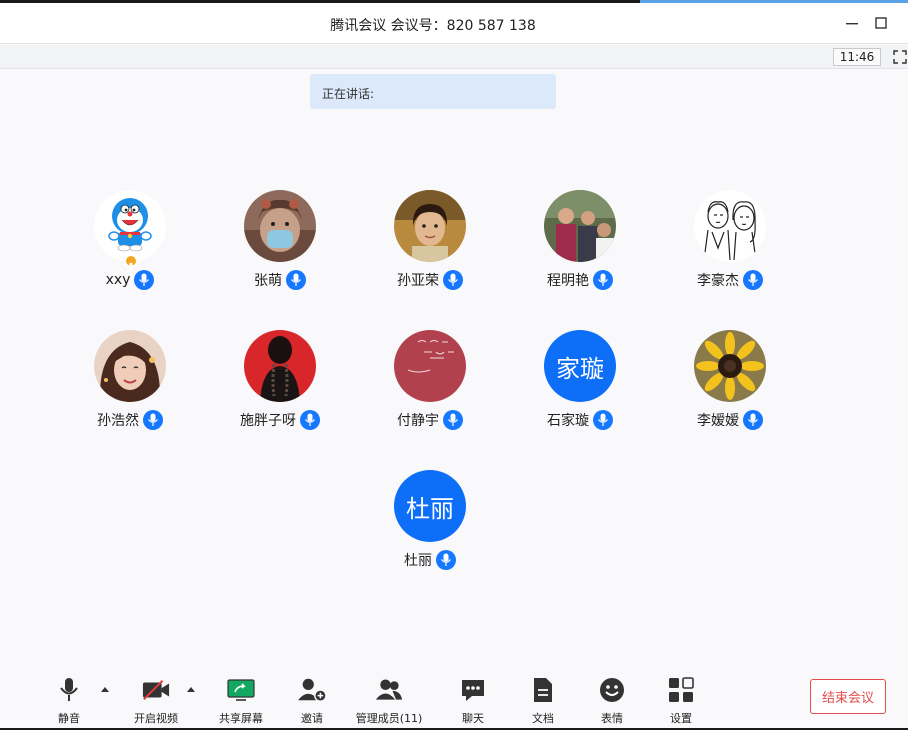  Describe the element at coordinates (389, 689) in the screenshot. I see `members-icon` at that location.